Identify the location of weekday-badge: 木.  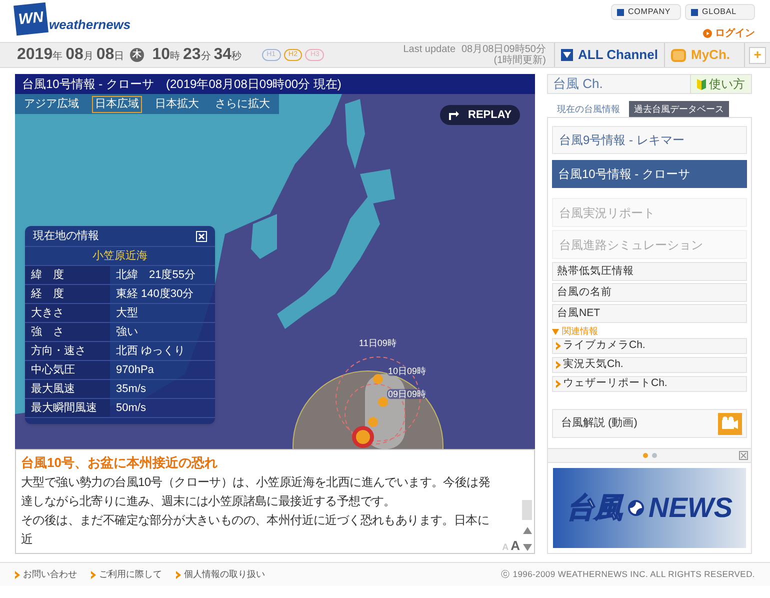
(137, 55).